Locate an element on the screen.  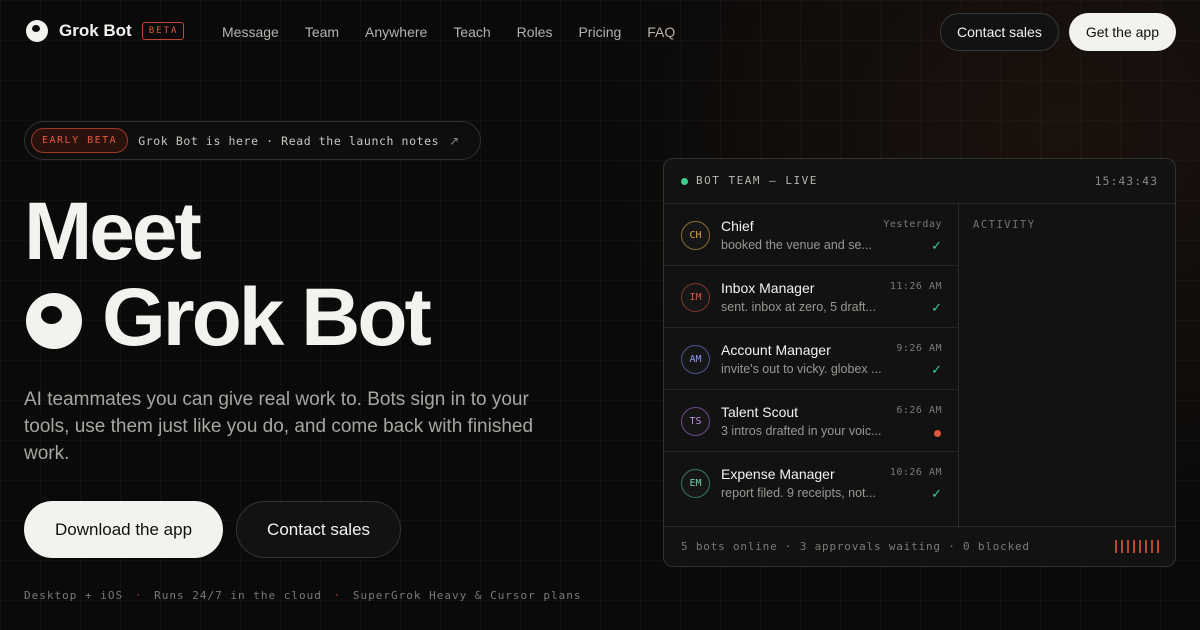
bot-name: Inbox Manager is located at coordinates (768, 288).